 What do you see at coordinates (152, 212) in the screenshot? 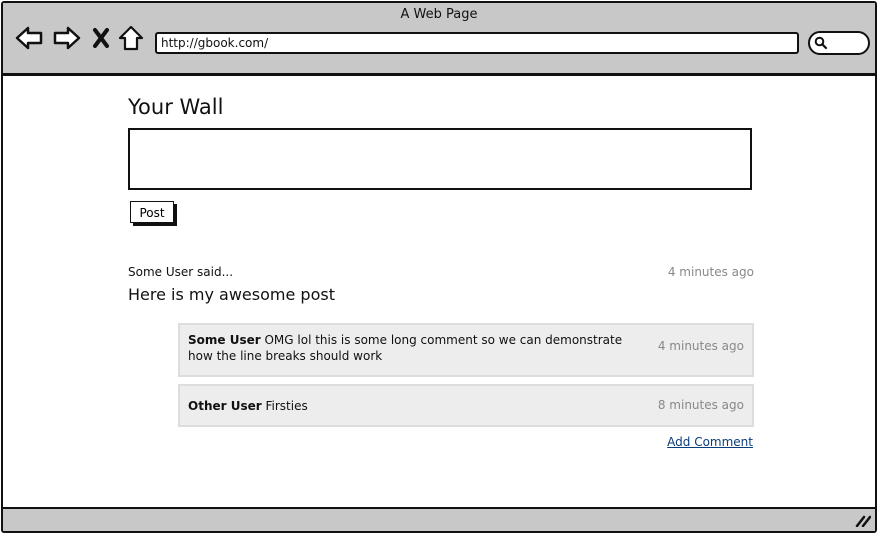
I see `post-button: Post` at bounding box center [152, 212].